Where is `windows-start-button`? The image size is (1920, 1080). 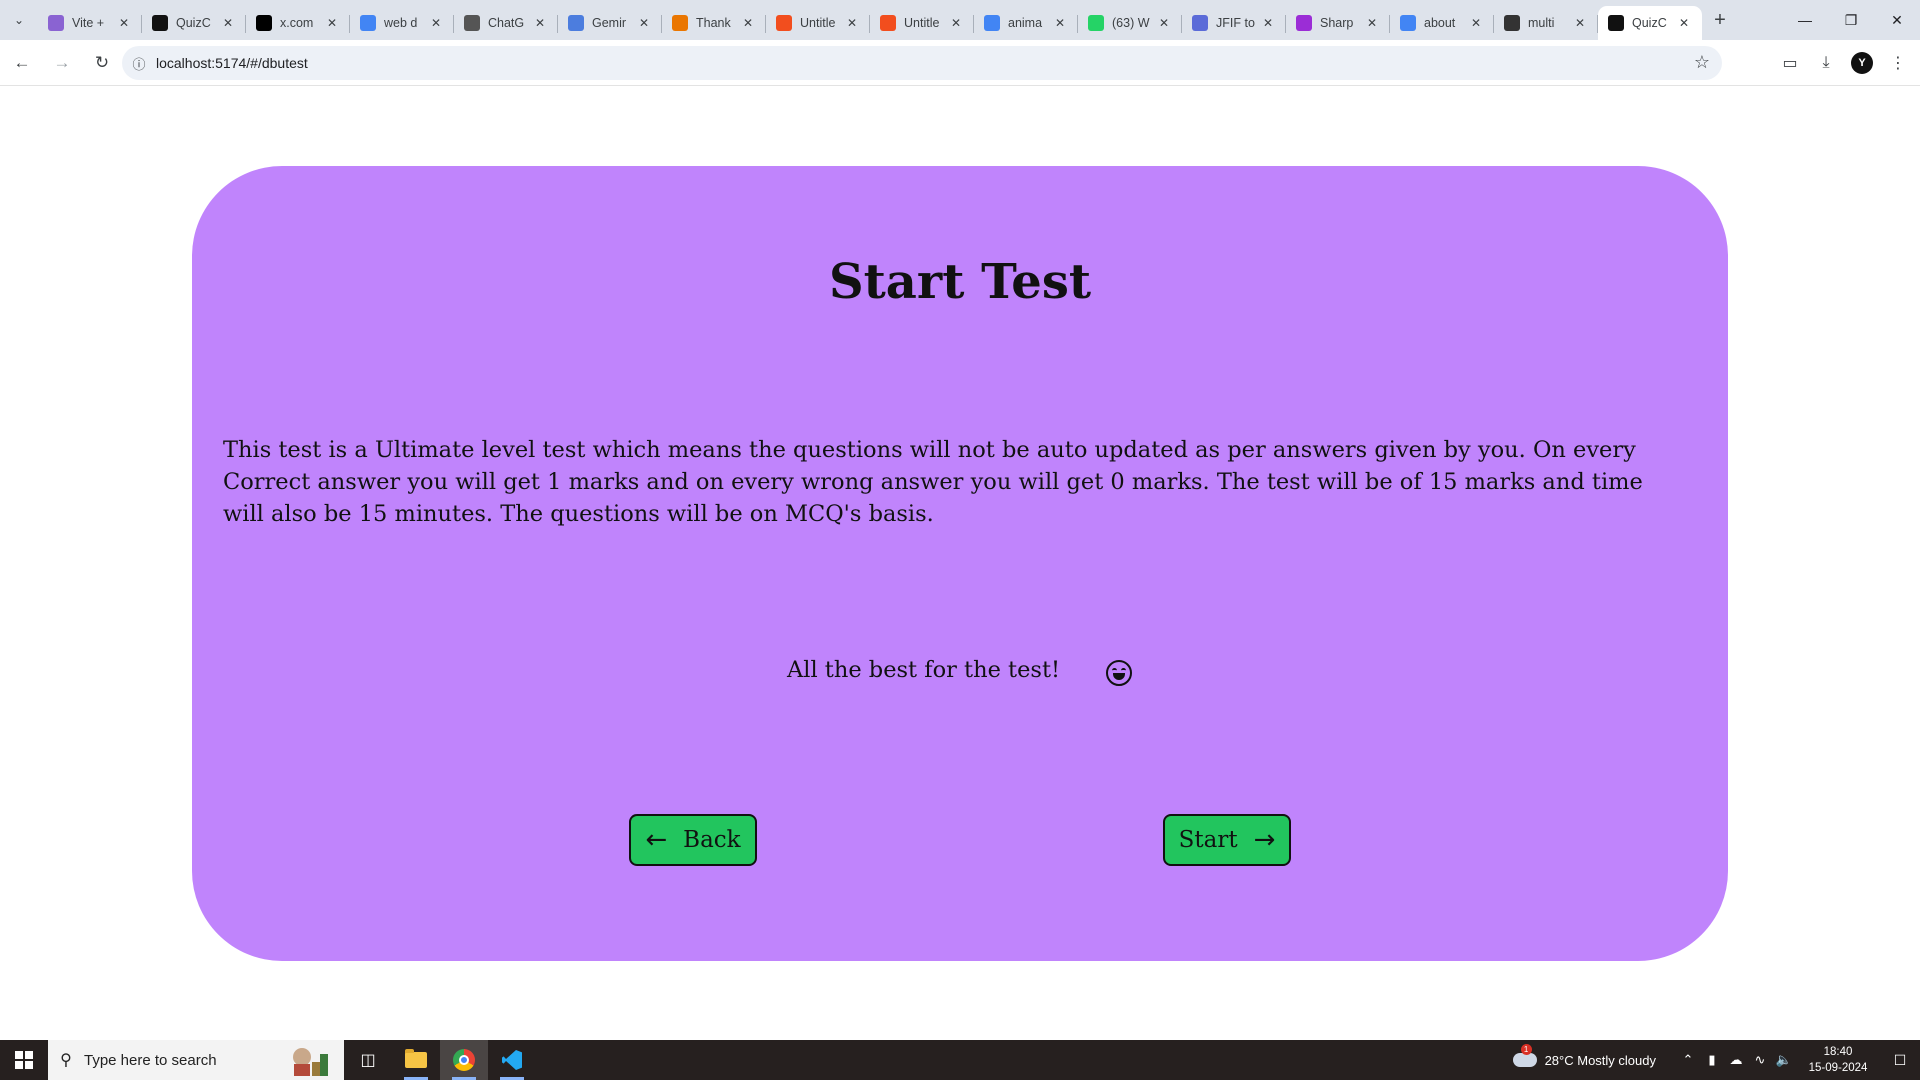 windows-start-button is located at coordinates (24, 1060).